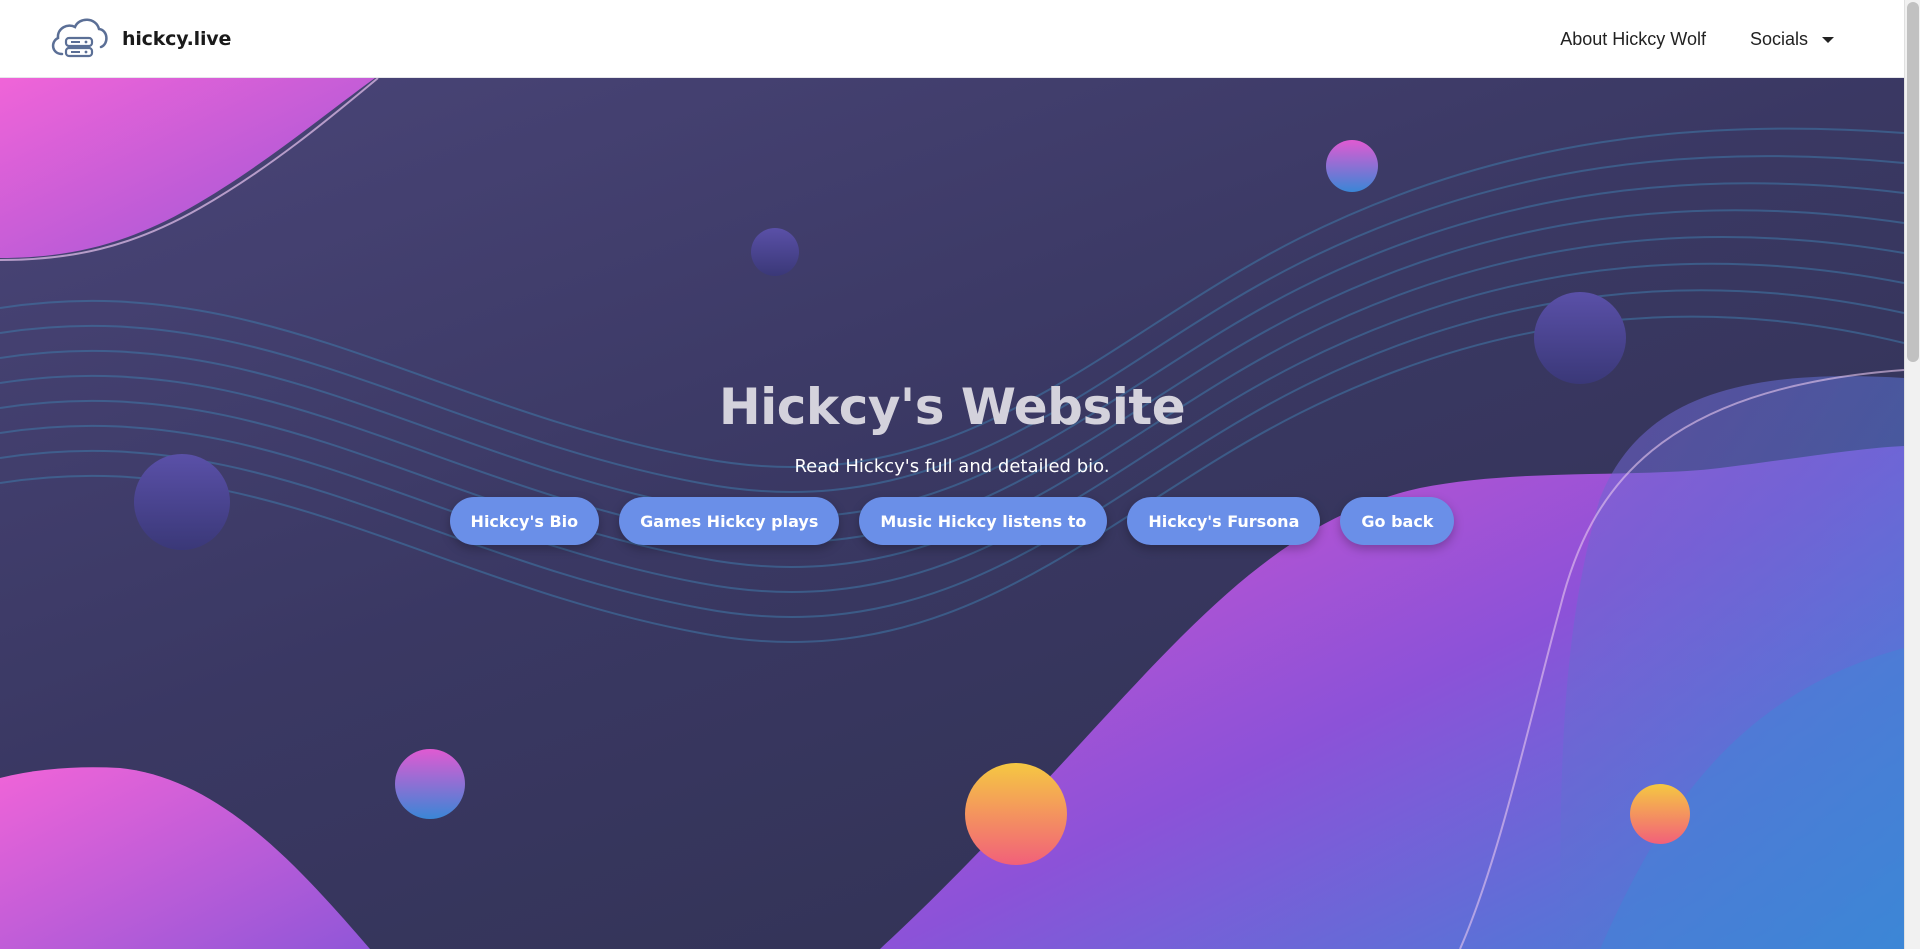 Image resolution: width=1920 pixels, height=949 pixels. I want to click on brand-link: hickcy.live, so click(139, 39).